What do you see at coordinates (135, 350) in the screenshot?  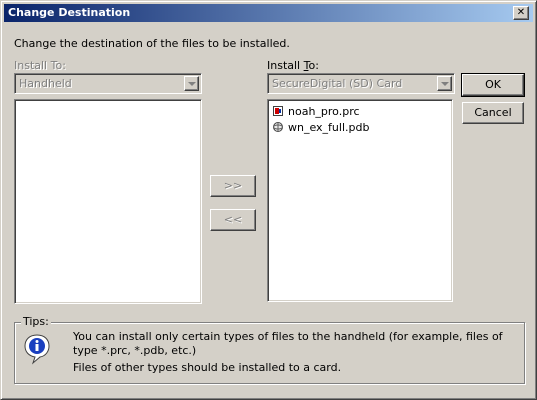 I see `tips-line-2: type *.prc, *.pdb, etc.)` at bounding box center [135, 350].